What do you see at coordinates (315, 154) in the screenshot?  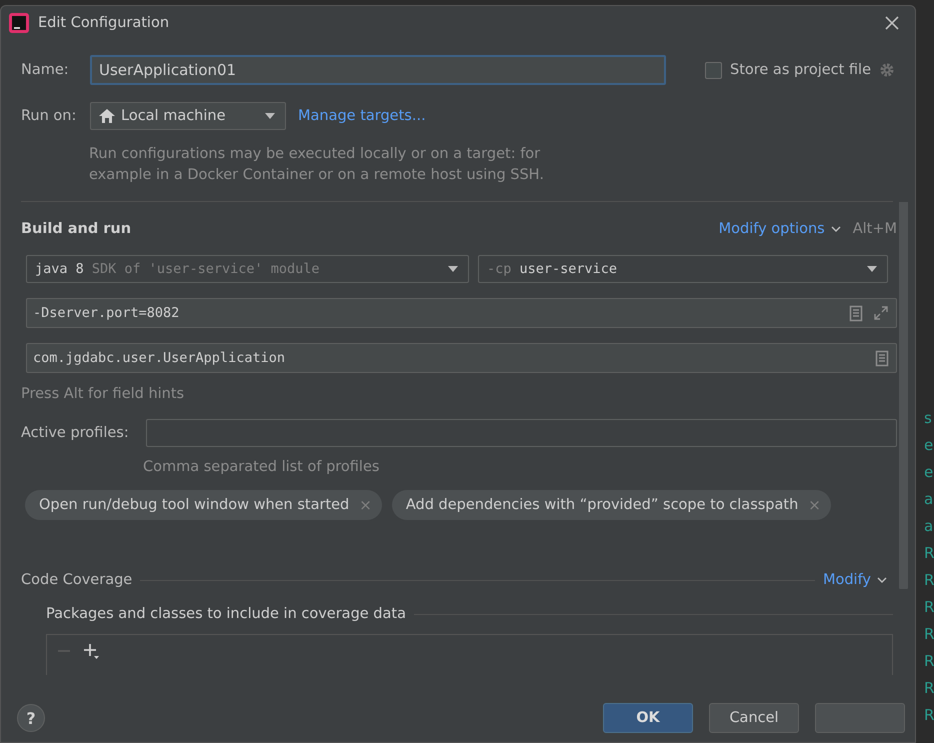 I see `hint-text: Run configurations may be executed locally or on a target: for` at bounding box center [315, 154].